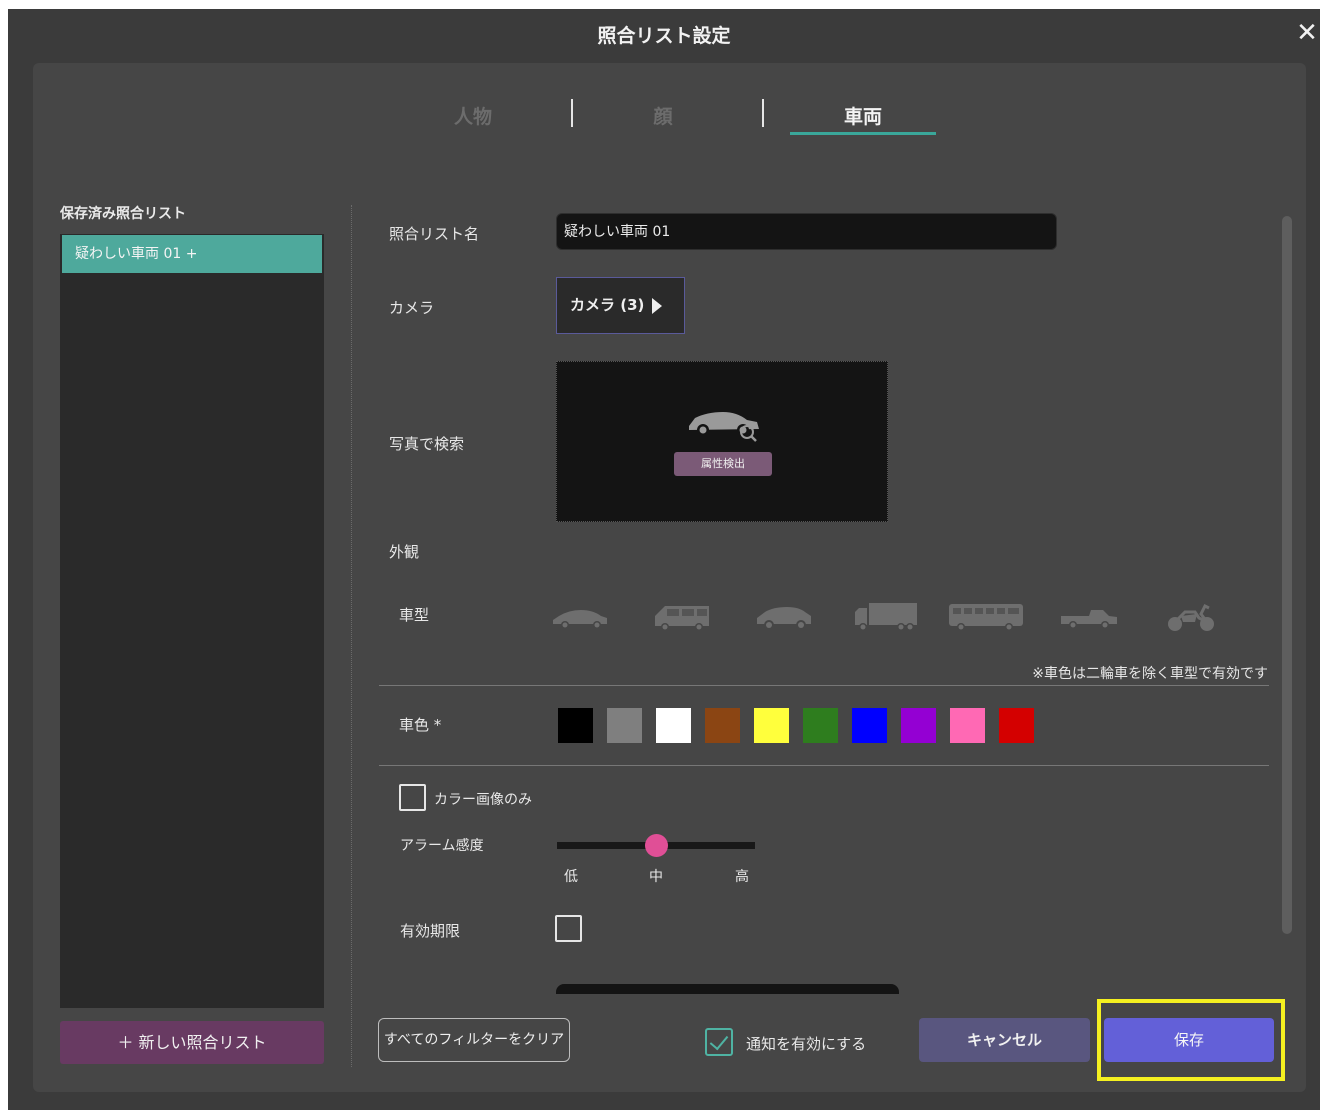 The image size is (1320, 1110). I want to click on saved-lists: 疑わしい車両 01 +, so click(192, 621).